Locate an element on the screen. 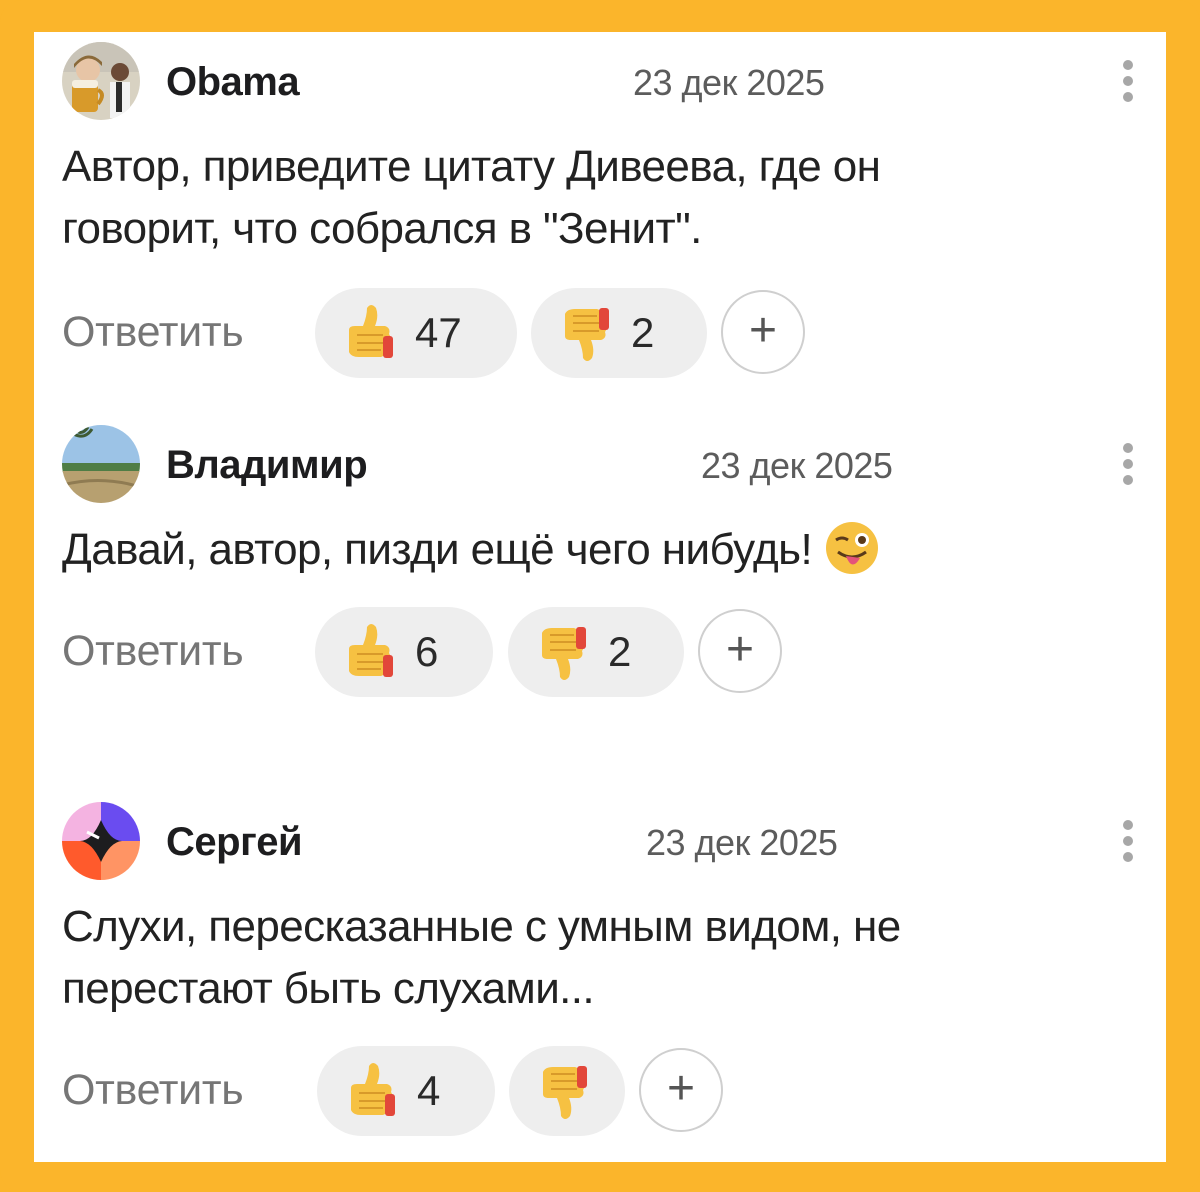  like-button: 4 is located at coordinates (406, 1091).